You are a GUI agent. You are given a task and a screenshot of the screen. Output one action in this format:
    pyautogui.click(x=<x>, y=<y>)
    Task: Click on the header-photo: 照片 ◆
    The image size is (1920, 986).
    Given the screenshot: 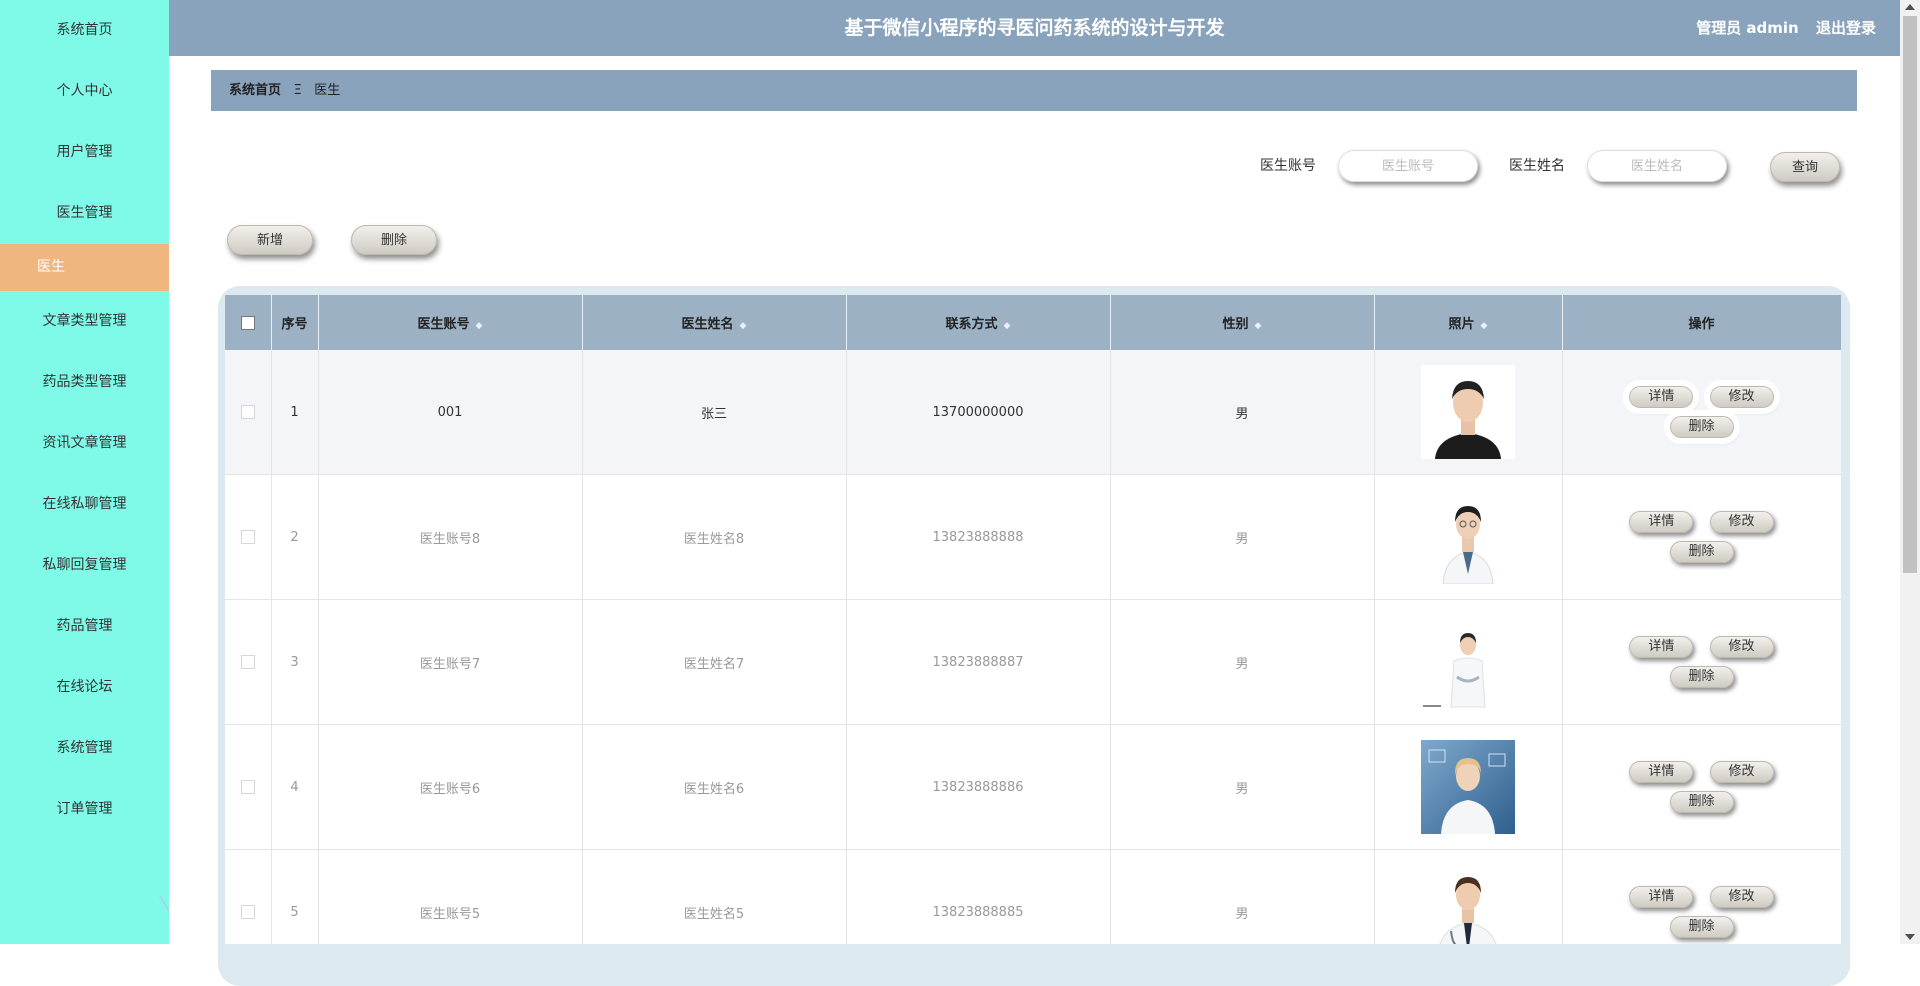 What is the action you would take?
    pyautogui.click(x=1468, y=322)
    